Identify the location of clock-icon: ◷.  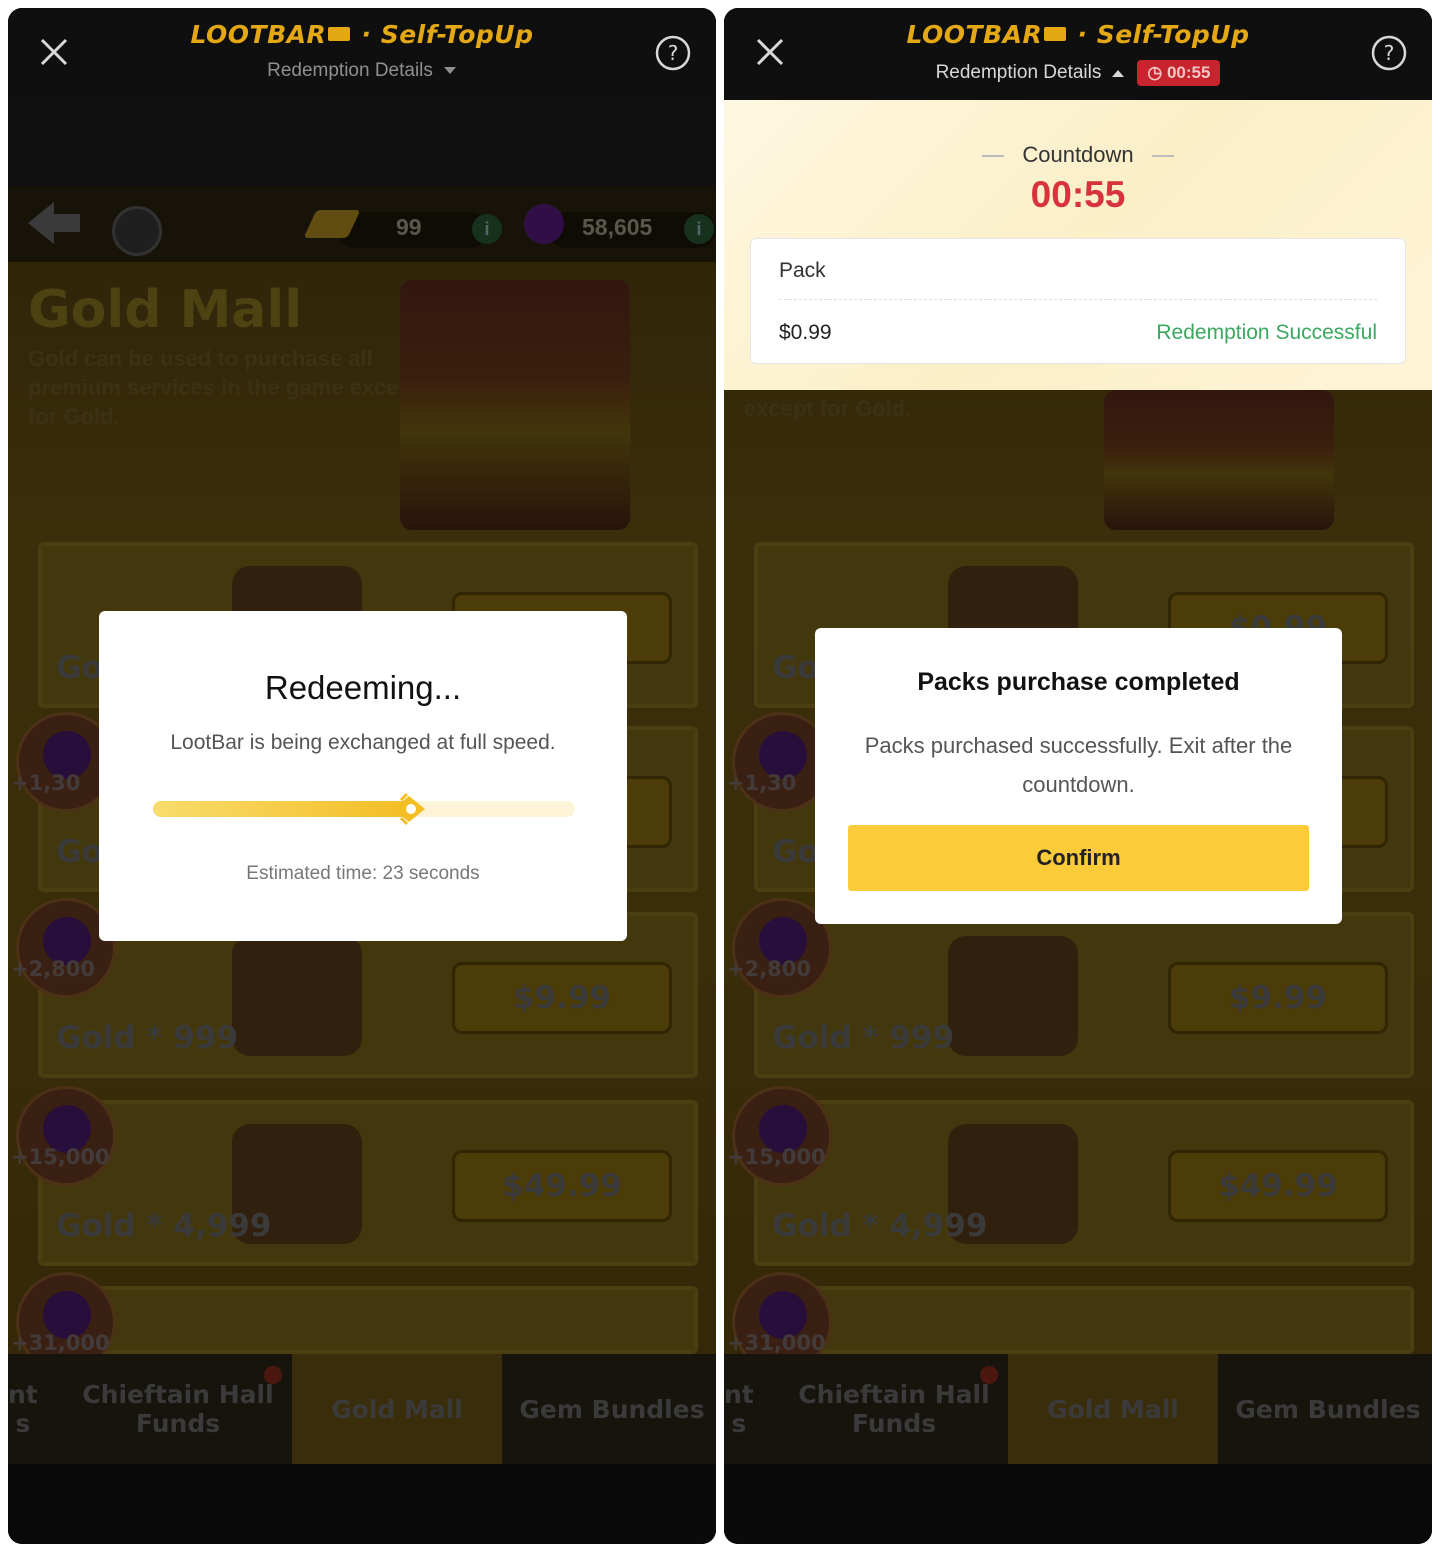
(1155, 72).